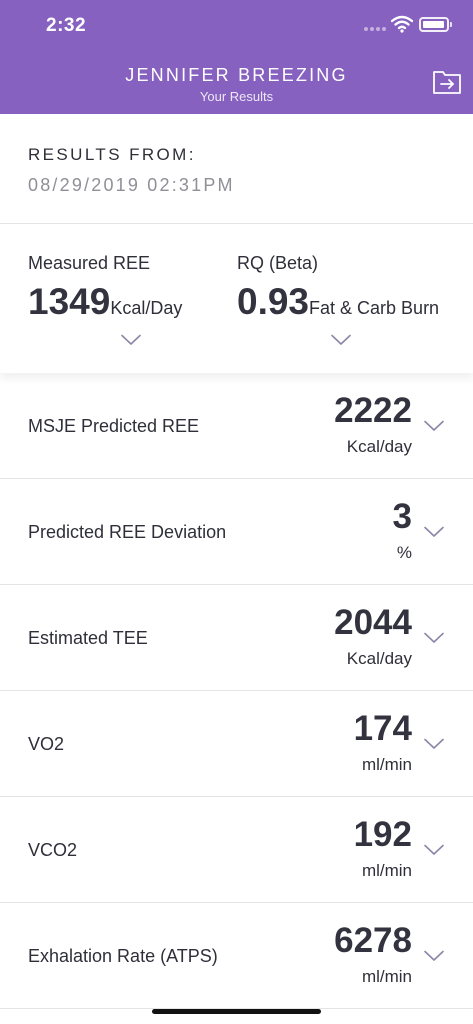 The image size is (473, 1024). What do you see at coordinates (236, 75) in the screenshot?
I see `patient-name-title: JENNIFER BREEZING` at bounding box center [236, 75].